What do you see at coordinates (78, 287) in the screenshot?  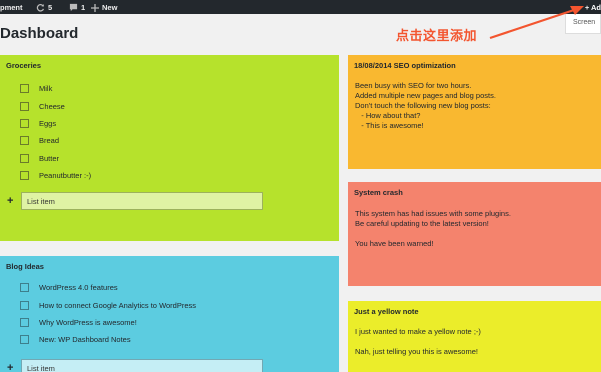 I see `list-item-label: WordPress 4.0 features` at bounding box center [78, 287].